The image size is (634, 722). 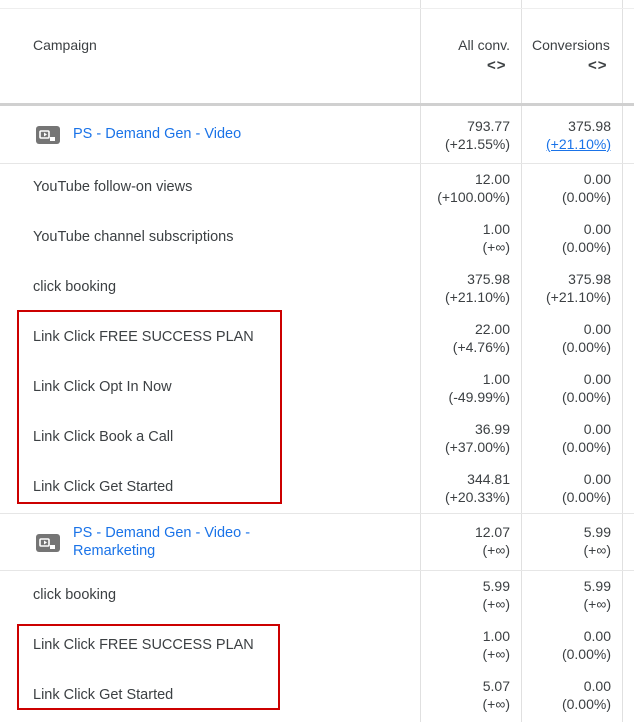 I want to click on campaign-name-line: Remarketing, so click(x=114, y=551).